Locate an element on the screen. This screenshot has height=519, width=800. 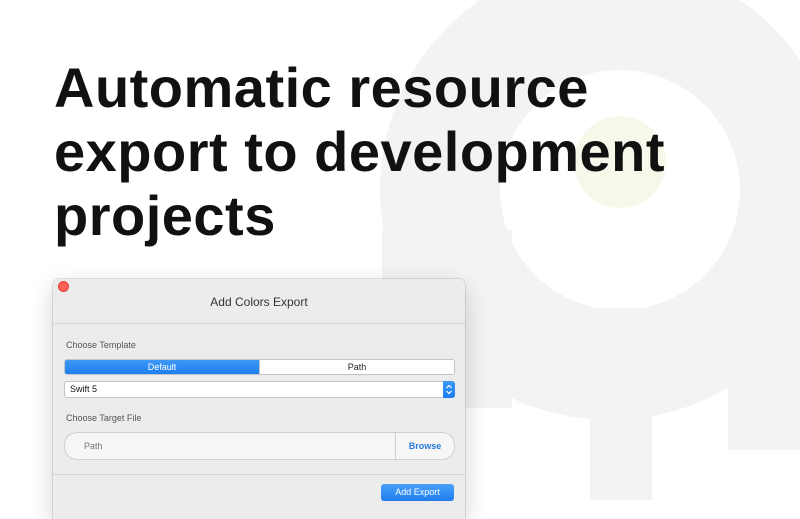
browse-button: Browse is located at coordinates (425, 446).